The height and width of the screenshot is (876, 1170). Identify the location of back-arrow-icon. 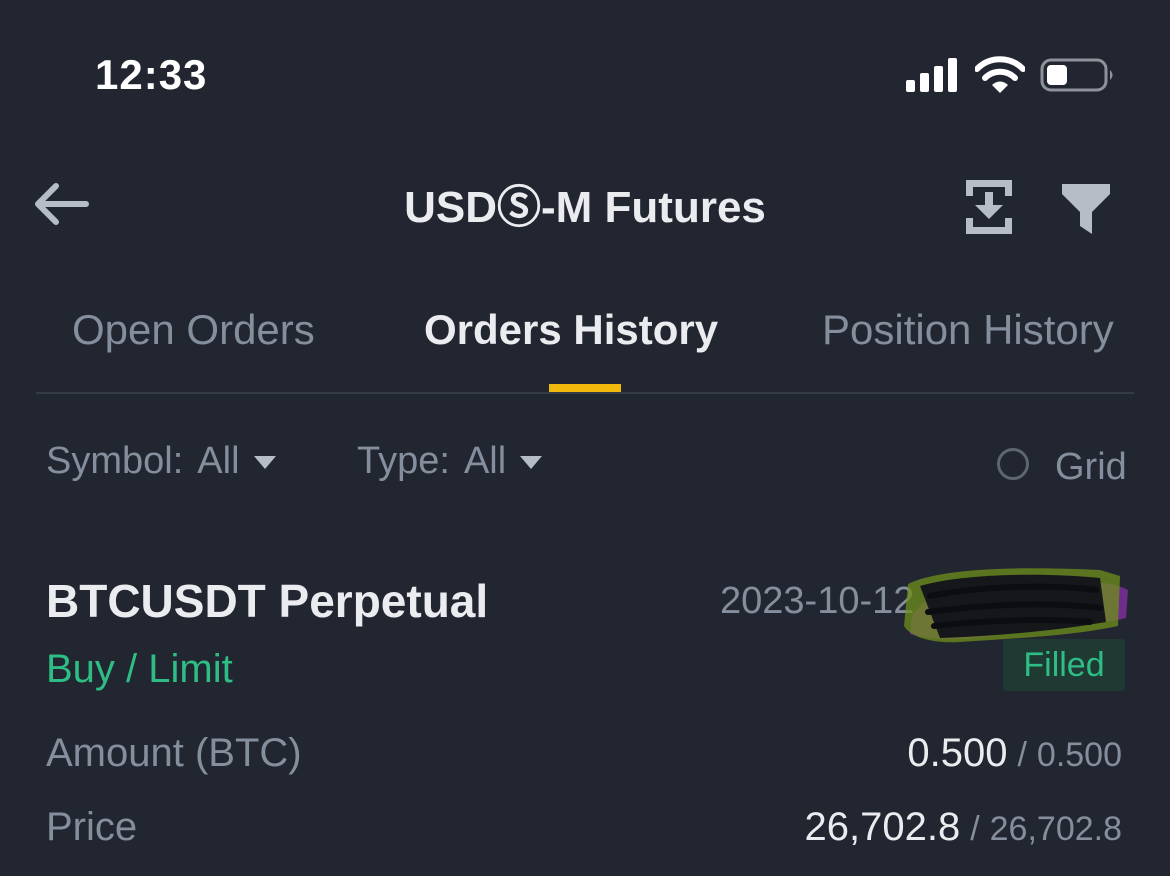
(60, 204).